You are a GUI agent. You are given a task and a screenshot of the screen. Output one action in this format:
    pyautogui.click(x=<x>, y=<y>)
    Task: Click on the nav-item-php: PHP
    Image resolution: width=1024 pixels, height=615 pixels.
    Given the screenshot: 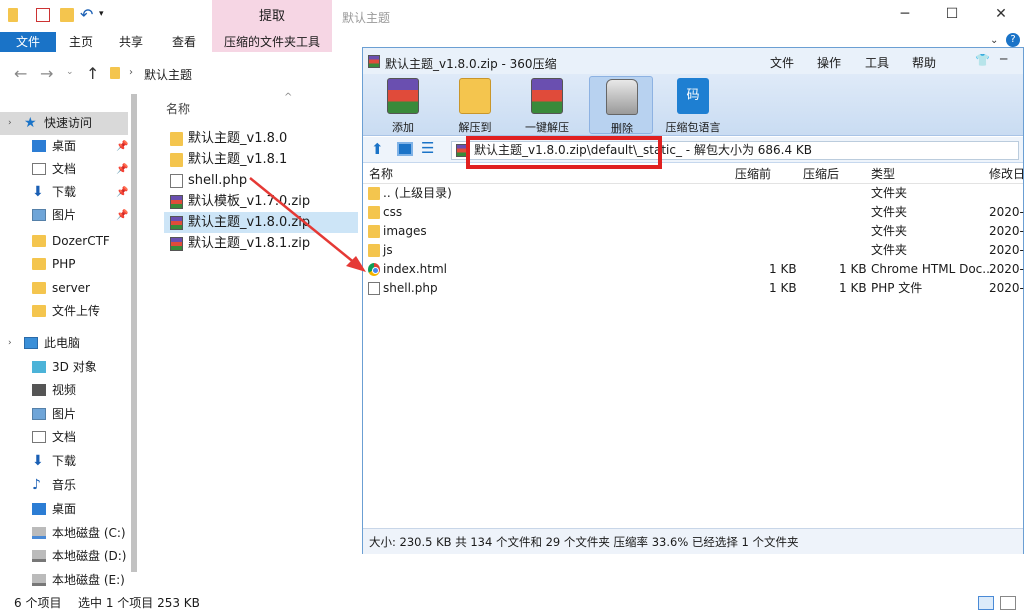 What is the action you would take?
    pyautogui.click(x=64, y=264)
    